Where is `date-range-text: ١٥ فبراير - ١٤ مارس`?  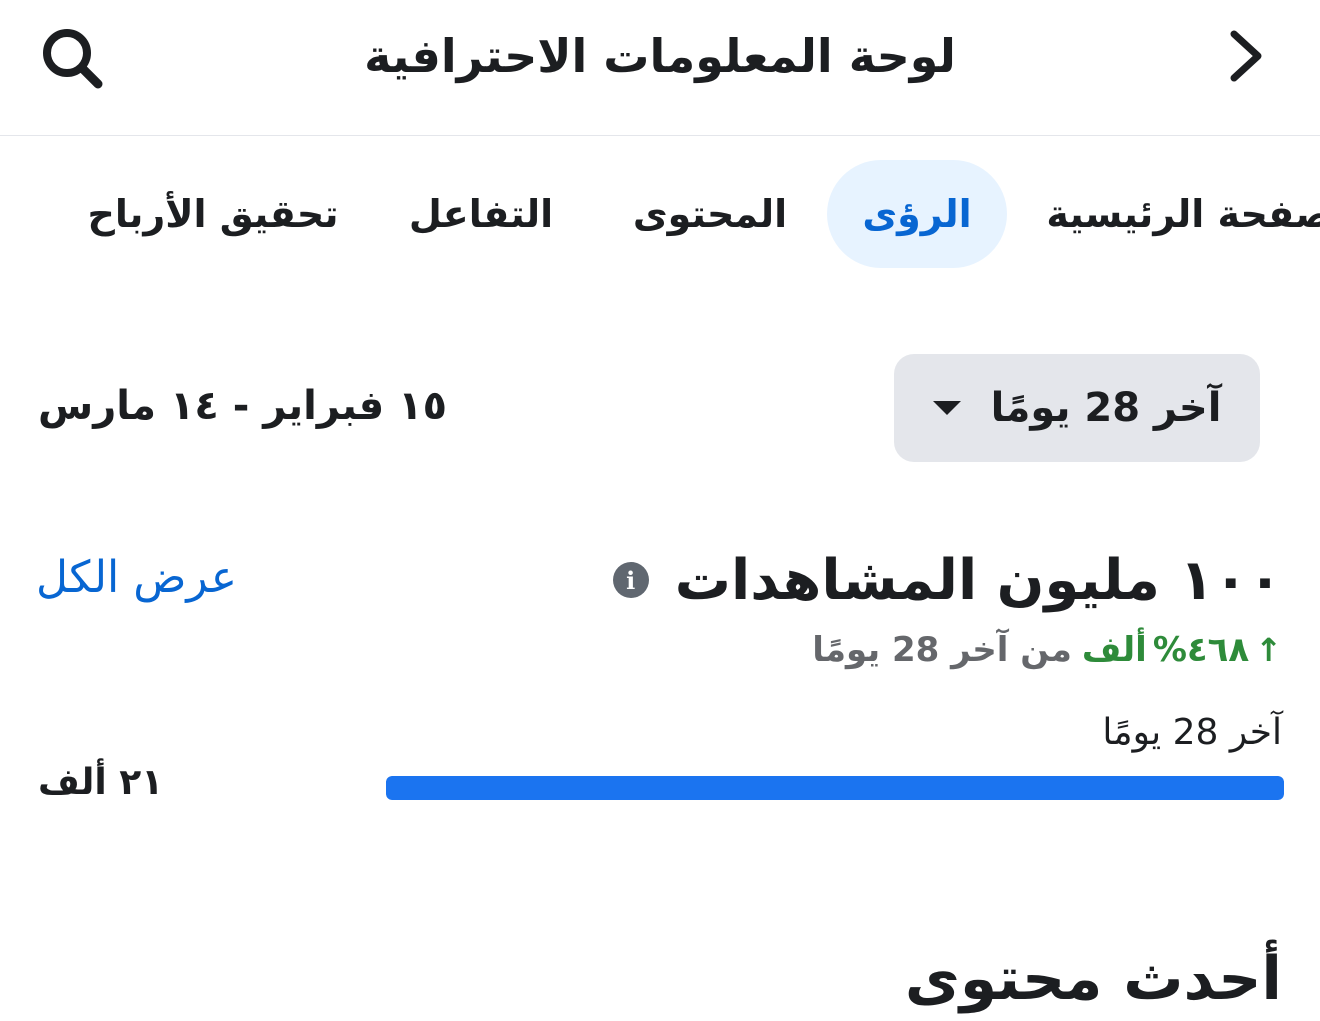
date-range-text: ١٥ فبراير - ١٤ مارس is located at coordinates (248, 406).